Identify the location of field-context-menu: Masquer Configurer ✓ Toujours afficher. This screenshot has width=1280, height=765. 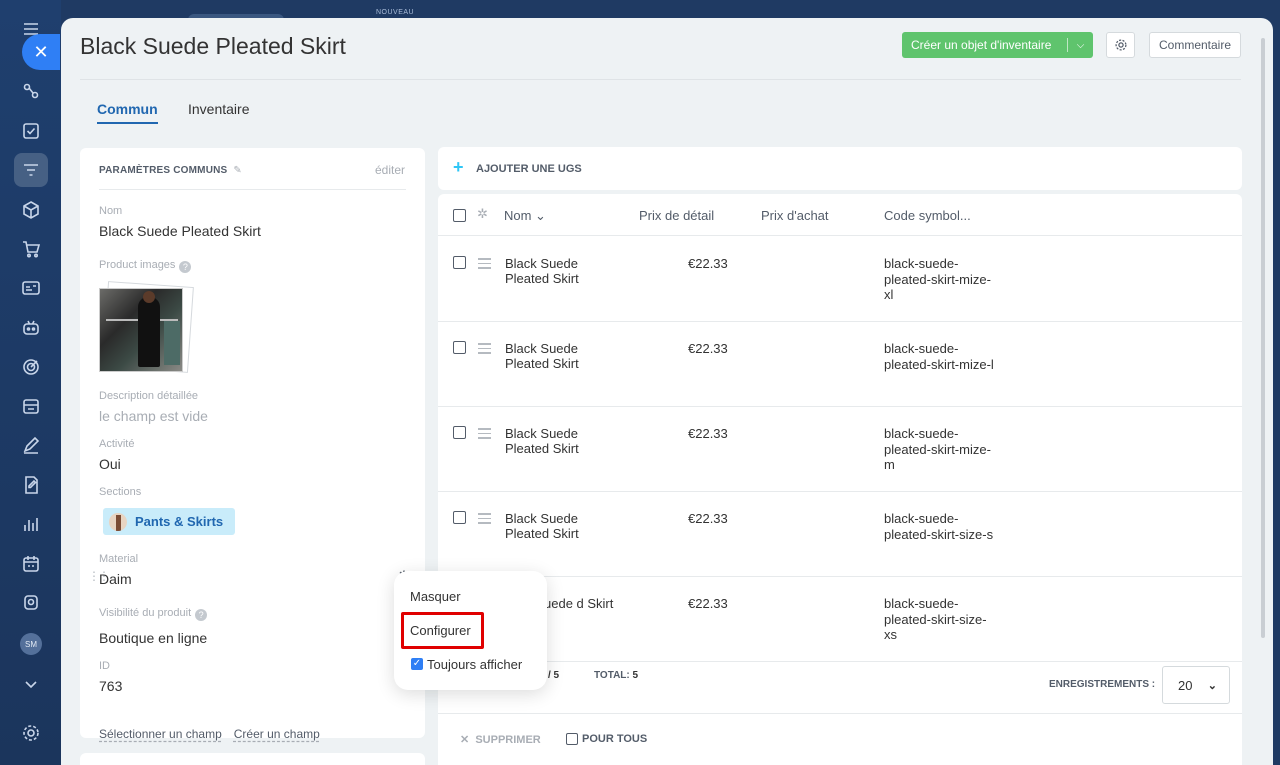
(470, 630).